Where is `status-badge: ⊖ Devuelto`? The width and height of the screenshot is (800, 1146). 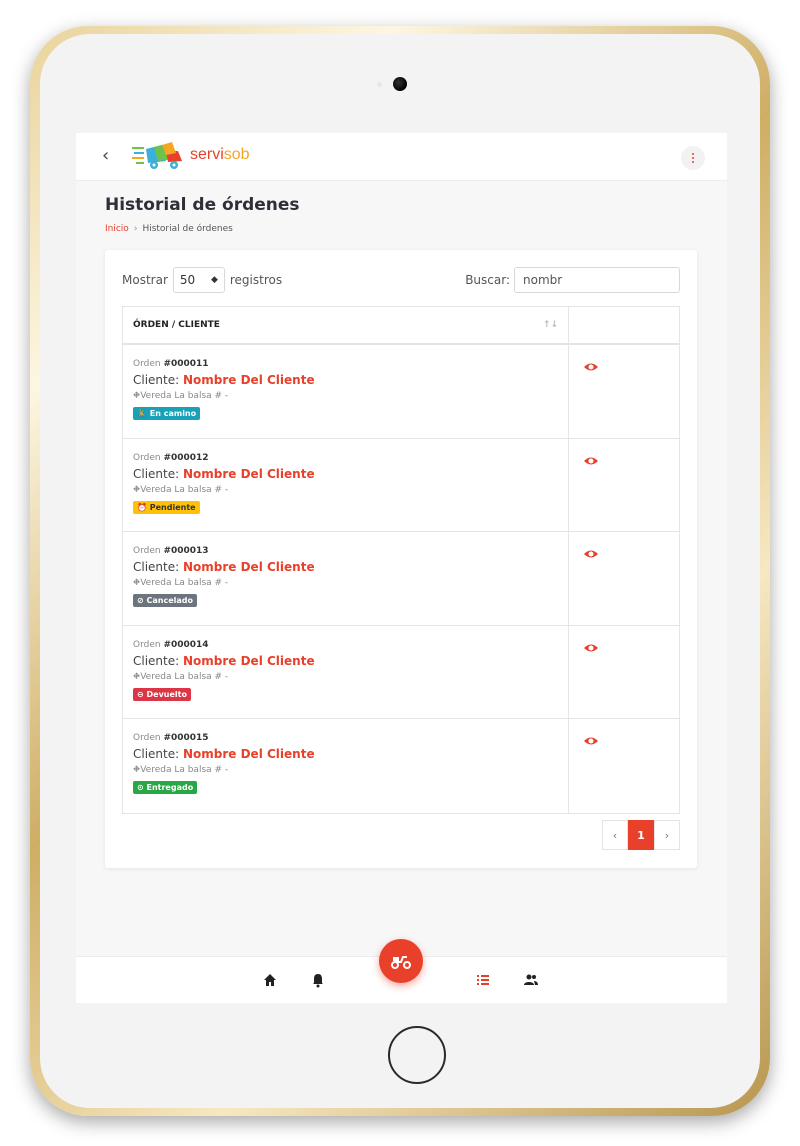 status-badge: ⊖ Devuelto is located at coordinates (162, 694).